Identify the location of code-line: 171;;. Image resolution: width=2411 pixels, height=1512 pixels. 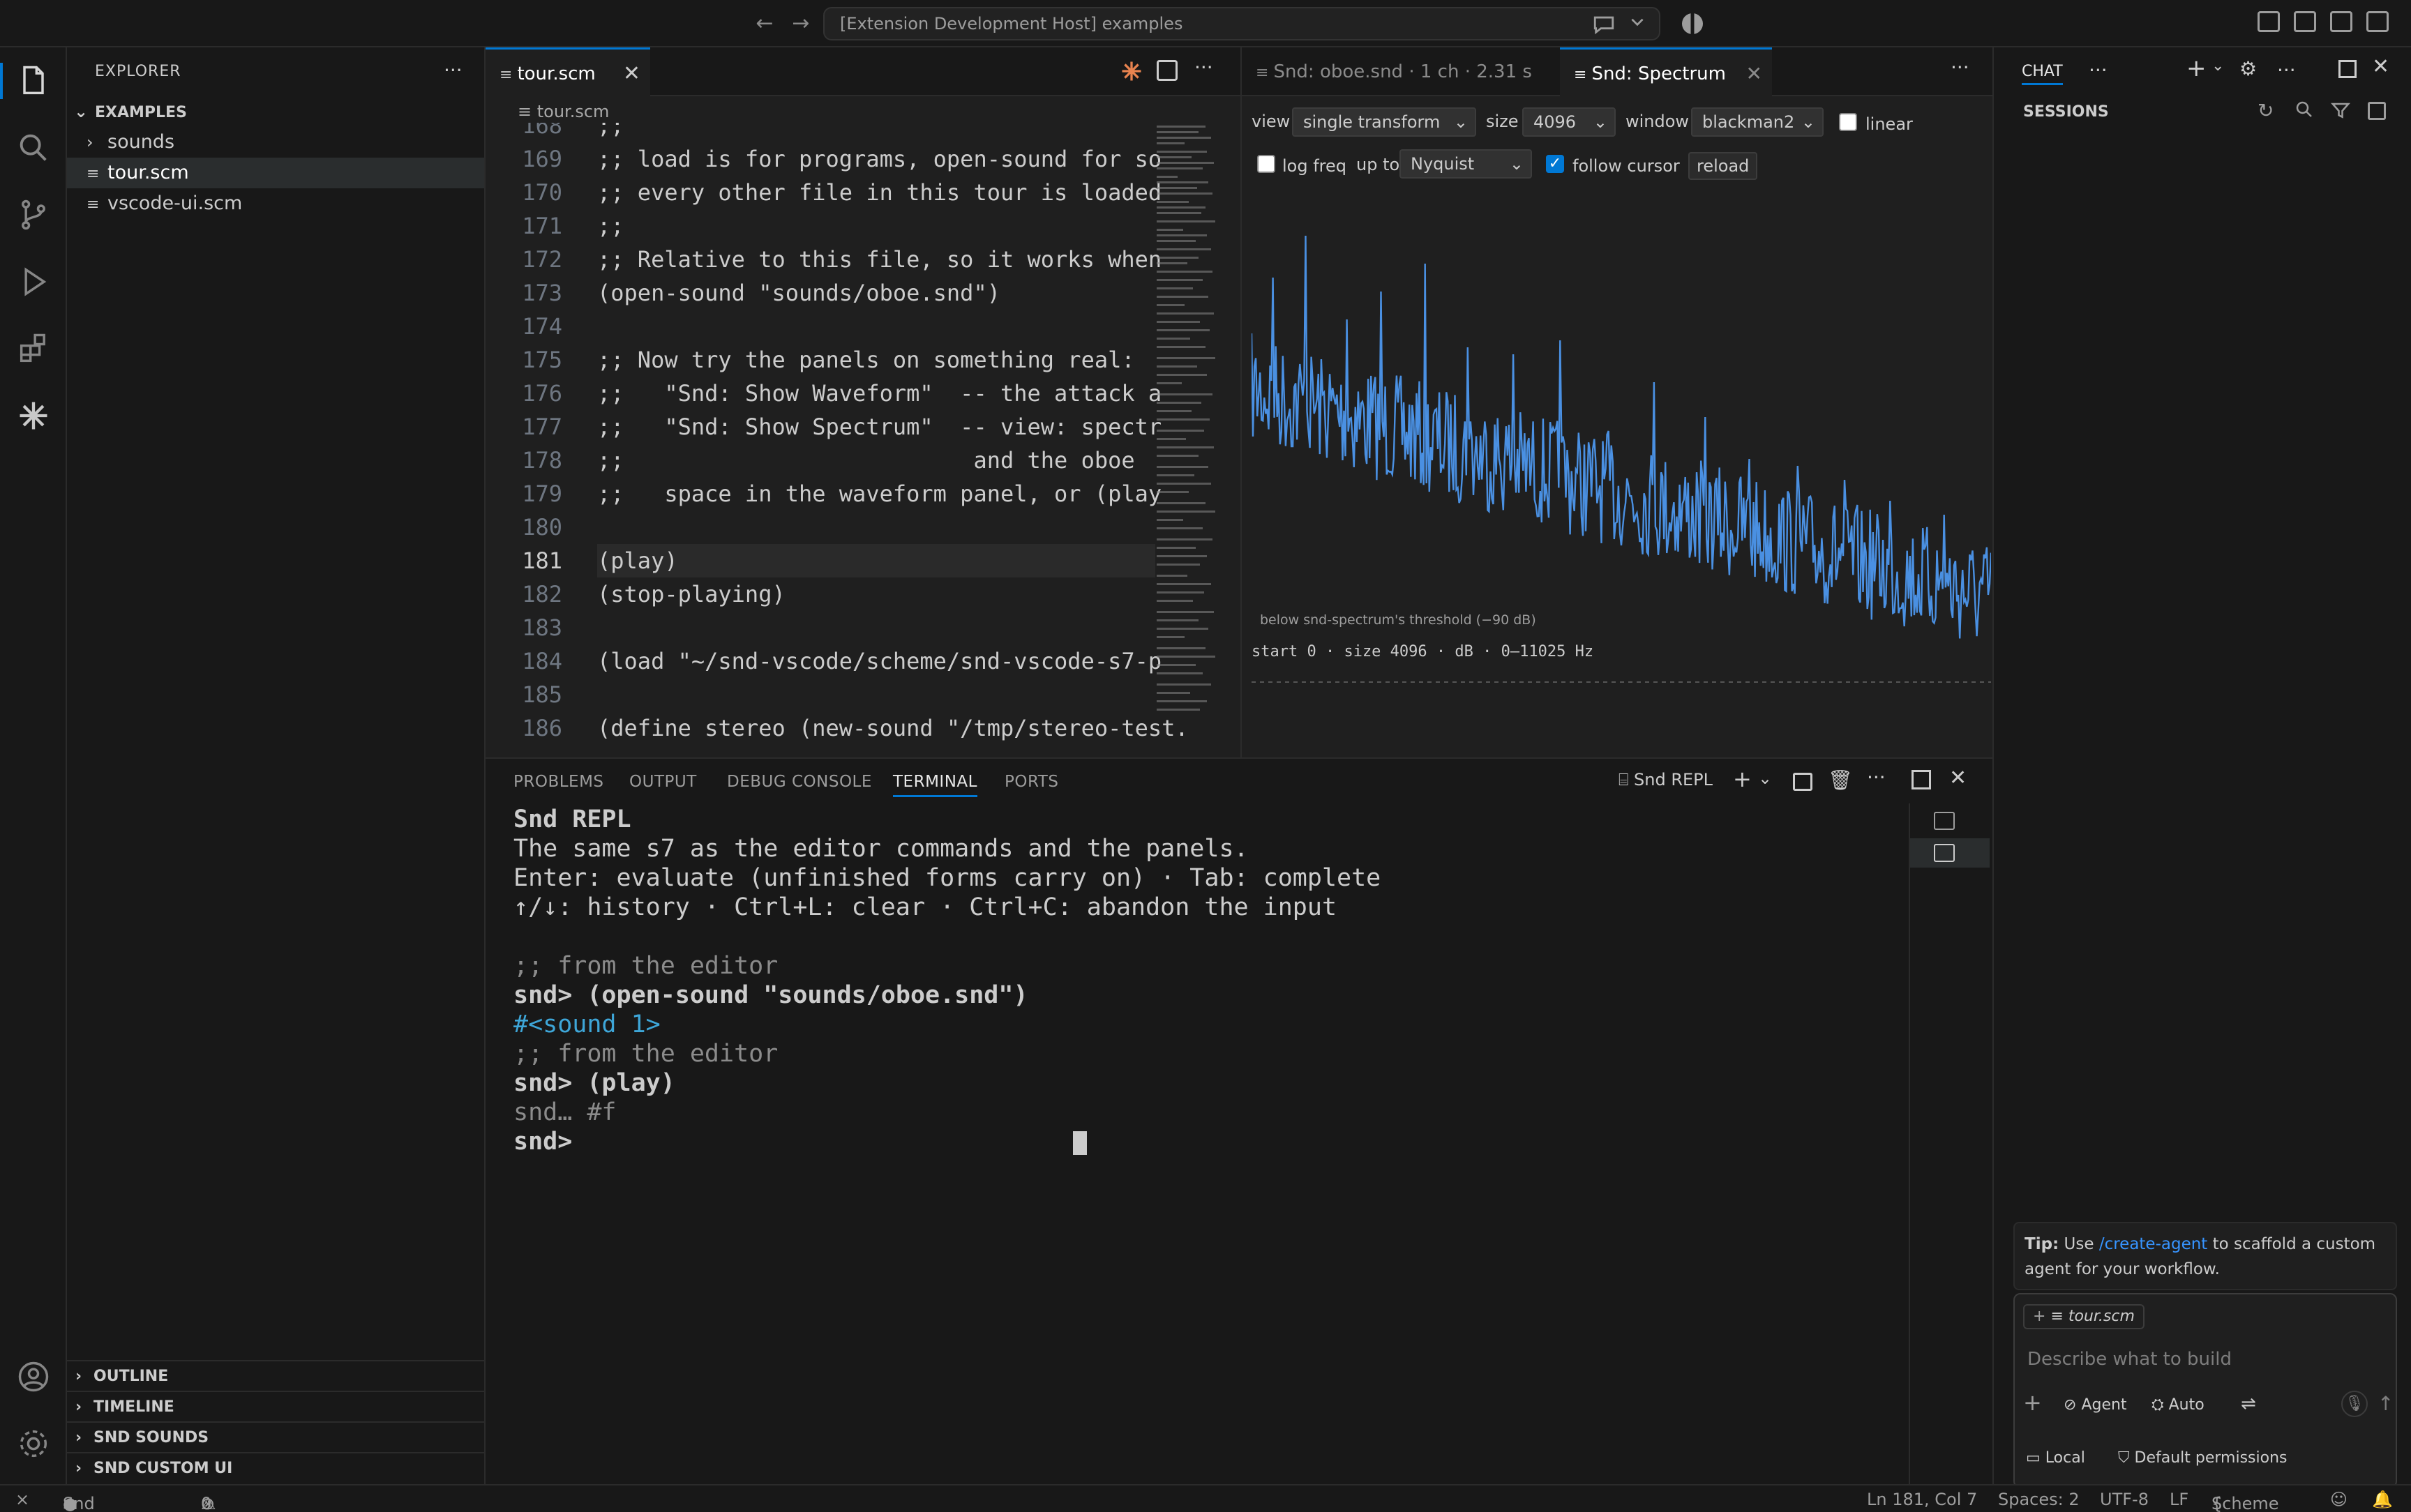
(834, 226).